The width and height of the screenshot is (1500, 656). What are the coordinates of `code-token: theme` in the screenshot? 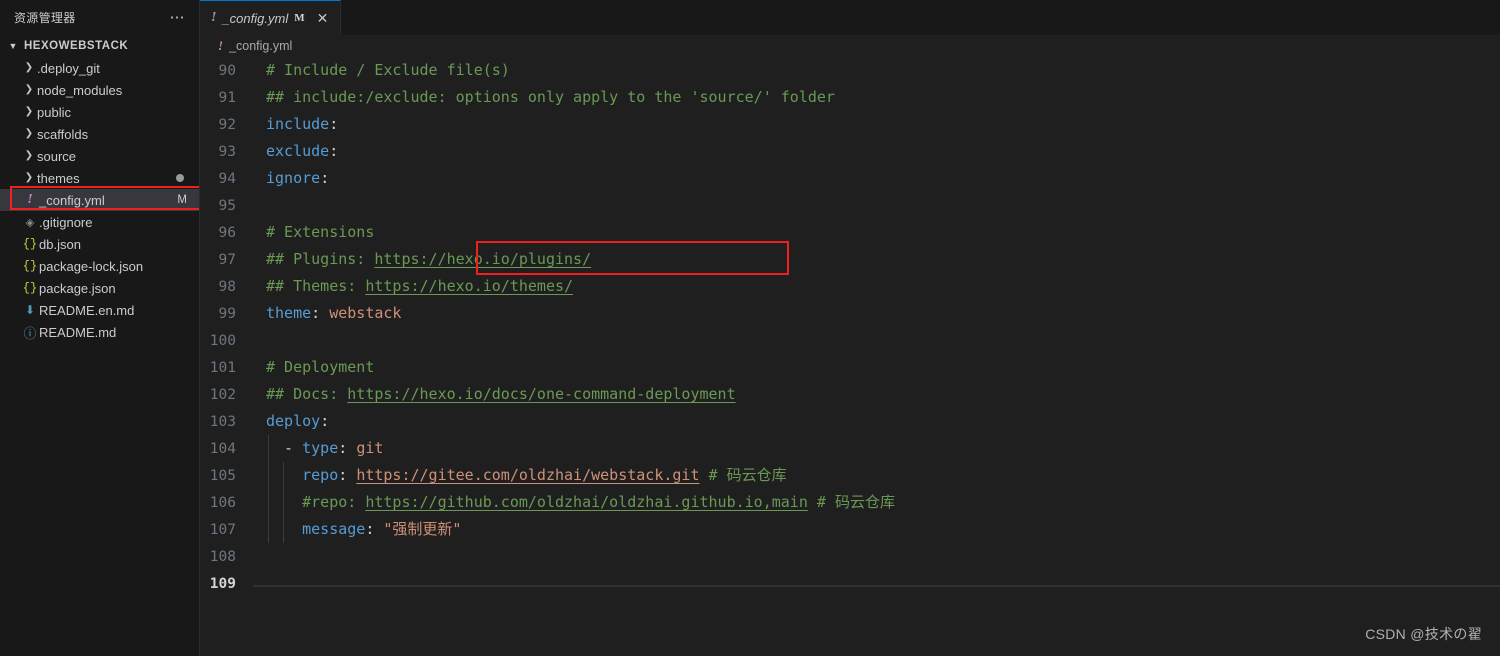 It's located at (289, 313).